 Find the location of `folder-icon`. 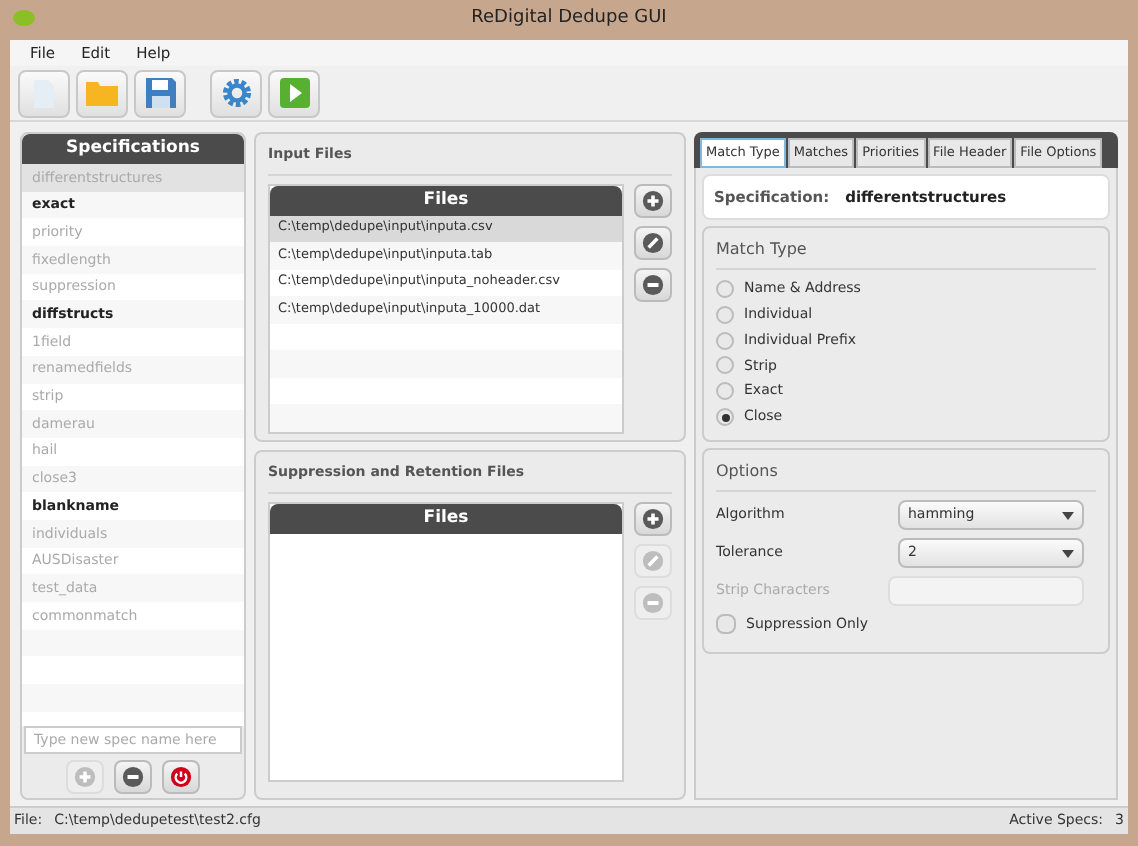

folder-icon is located at coordinates (102, 93).